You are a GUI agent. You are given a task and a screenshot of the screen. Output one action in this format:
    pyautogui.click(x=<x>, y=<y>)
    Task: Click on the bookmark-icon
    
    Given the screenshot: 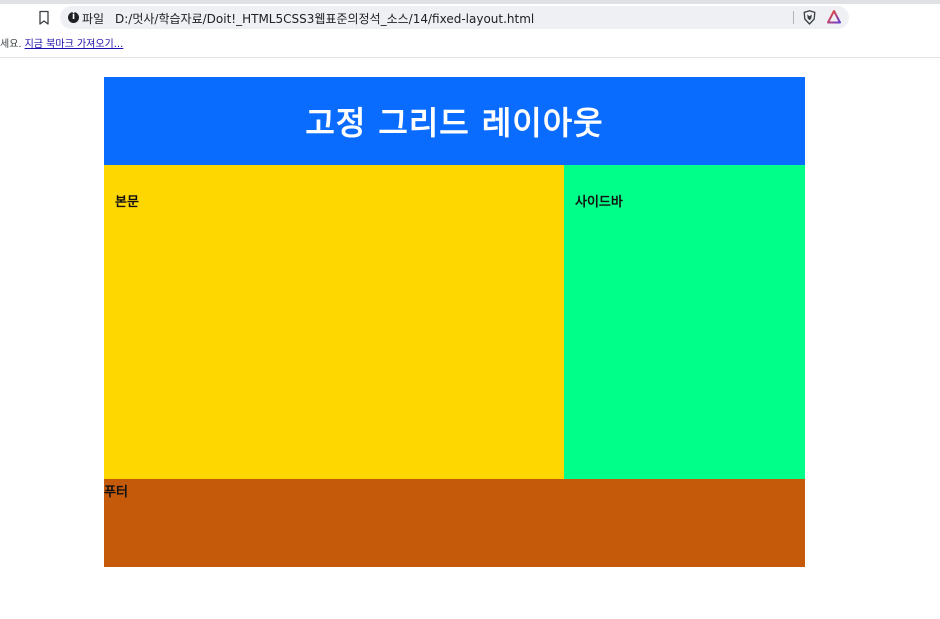 What is the action you would take?
    pyautogui.click(x=44, y=18)
    